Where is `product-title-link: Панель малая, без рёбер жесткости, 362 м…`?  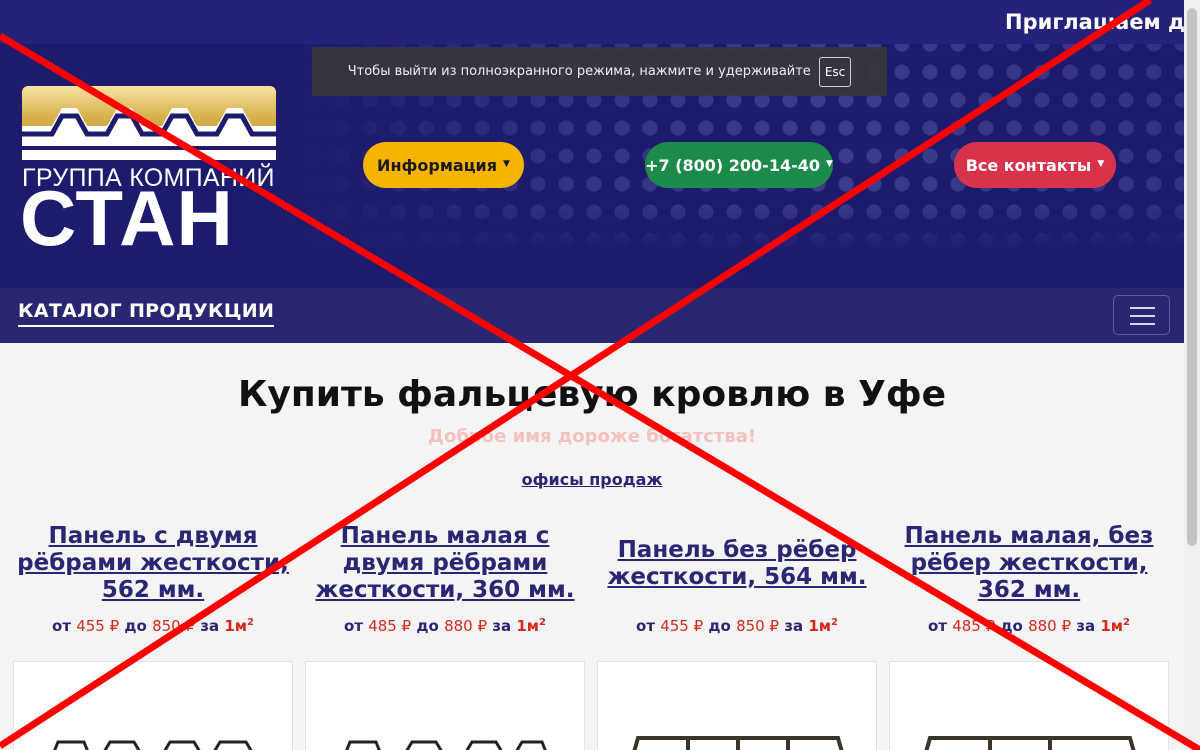 product-title-link: Панель малая, без рёбер жесткости, 362 м… is located at coordinates (1029, 563).